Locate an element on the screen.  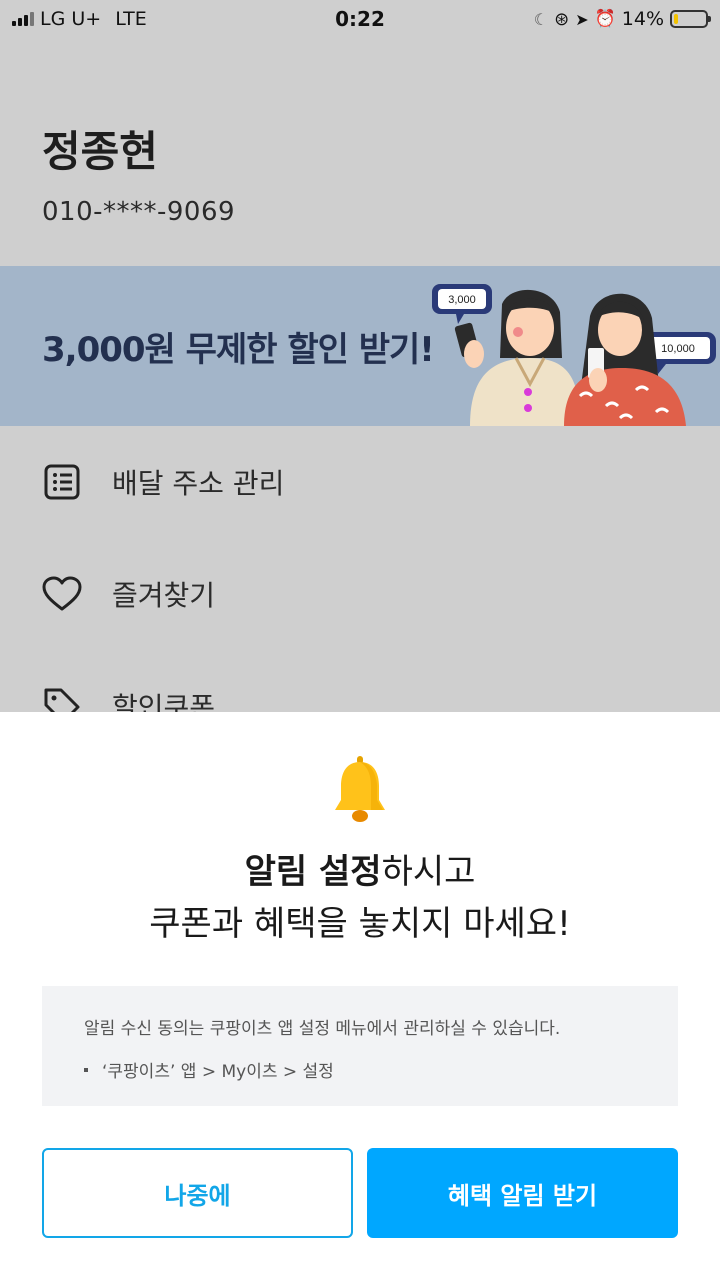
status-right: ☾ ⊛ ➤ ⏰ 14% is located at coordinates (622, 19).